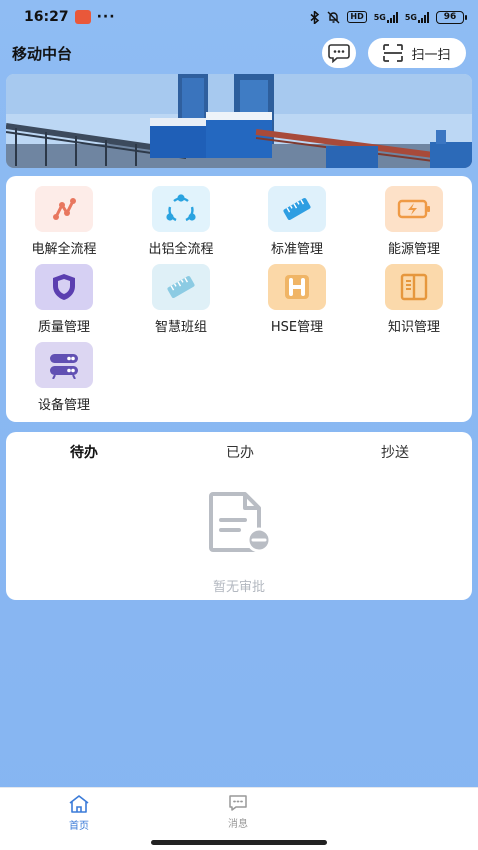 This screenshot has height=850, width=478. Describe the element at coordinates (414, 287) in the screenshot. I see `book-icon` at that location.